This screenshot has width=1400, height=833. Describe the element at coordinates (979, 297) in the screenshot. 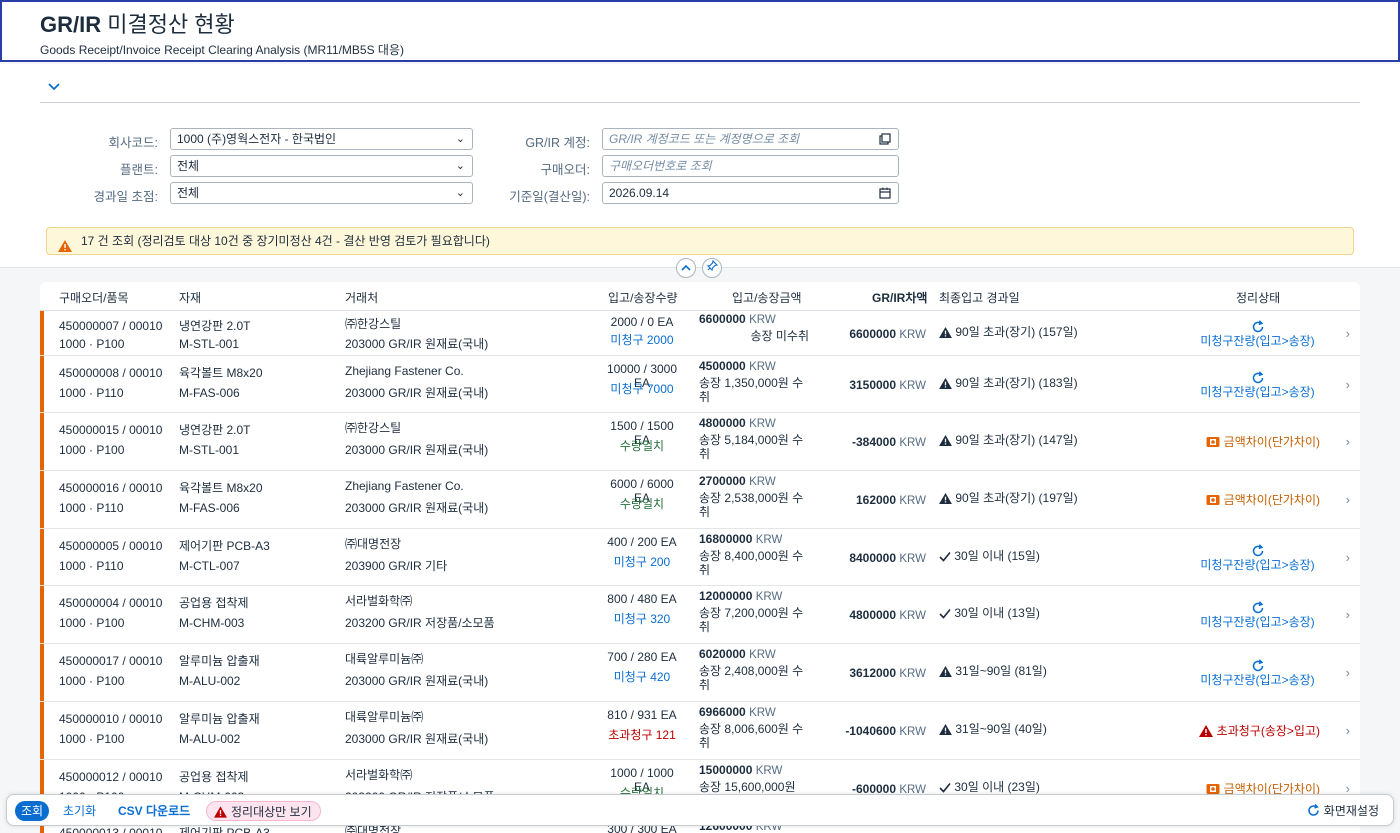

I see `col-aging: 최종입고 경과일` at that location.